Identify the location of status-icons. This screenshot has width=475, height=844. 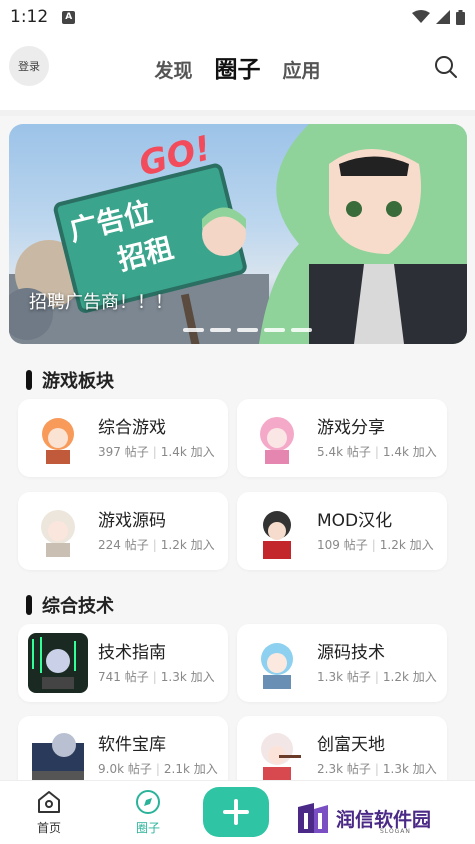
(438, 17).